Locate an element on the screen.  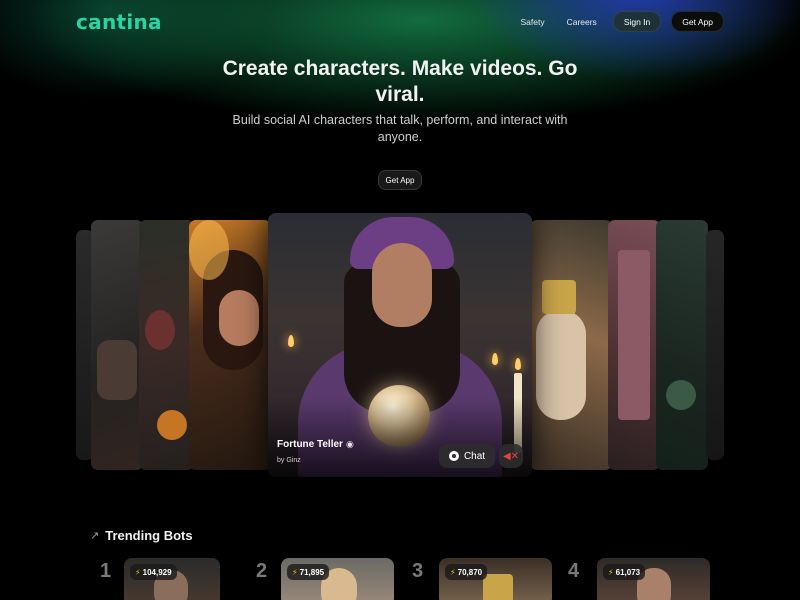
header-get-app-button: Get App is located at coordinates (697, 21).